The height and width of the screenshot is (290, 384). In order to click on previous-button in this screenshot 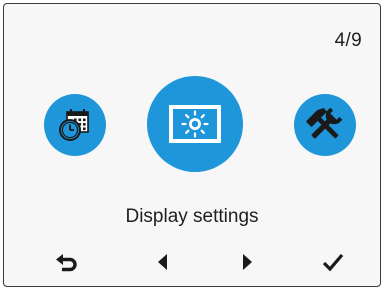, I will do `click(163, 262)`.